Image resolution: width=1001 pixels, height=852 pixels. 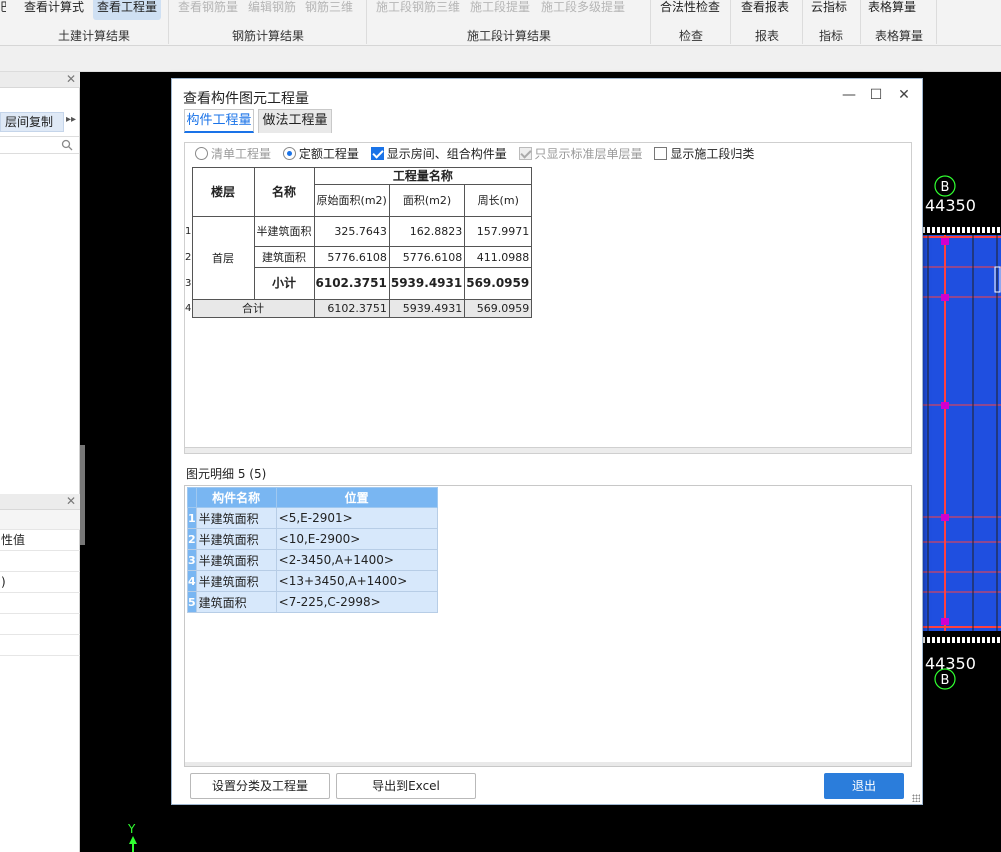 I want to click on tab-component-quantity: 构件工程量, so click(x=219, y=121).